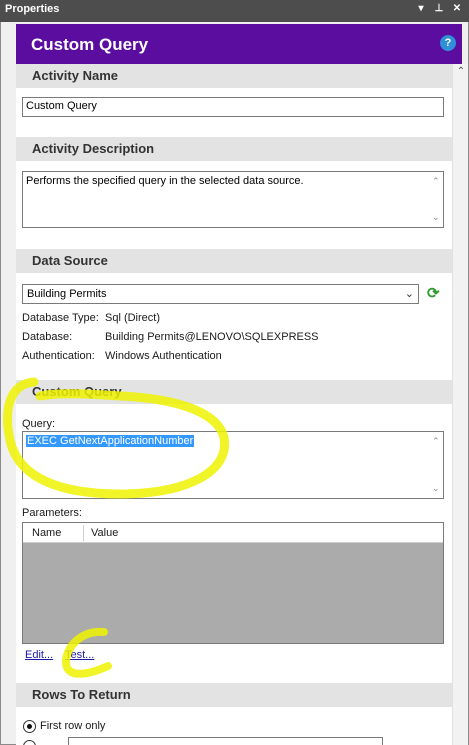 This screenshot has height=745, width=469. I want to click on first-n-rows-radio, so click(29, 742).